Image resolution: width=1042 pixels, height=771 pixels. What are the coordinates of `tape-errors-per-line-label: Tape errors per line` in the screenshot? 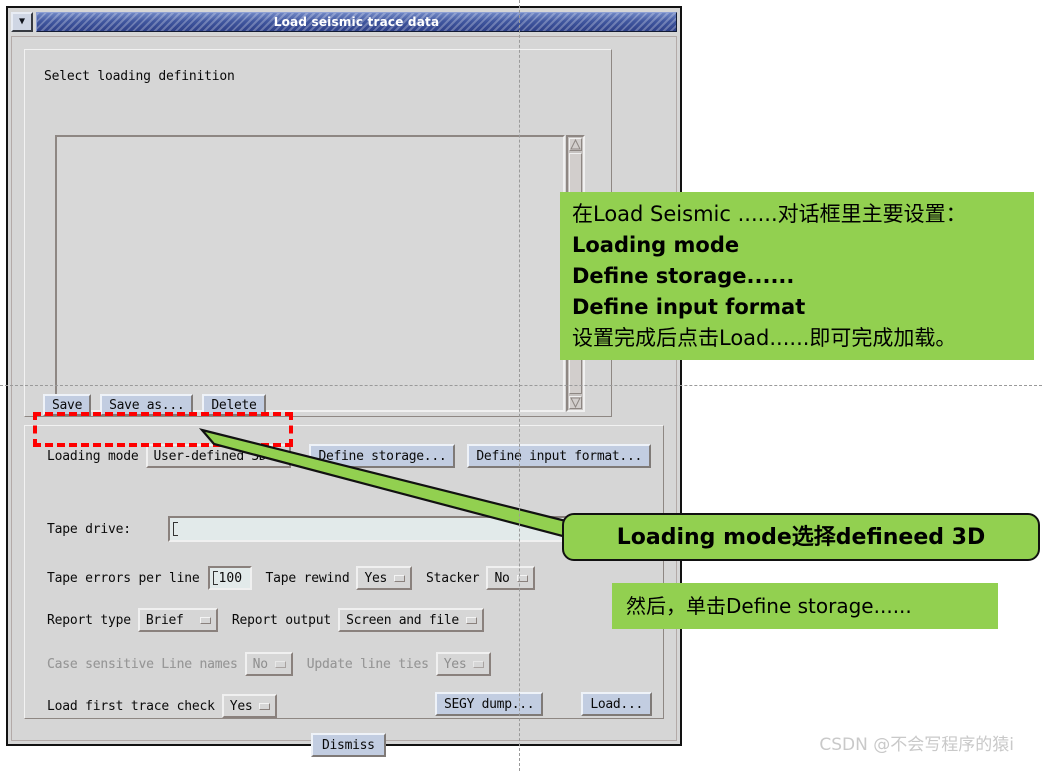 It's located at (123, 578).